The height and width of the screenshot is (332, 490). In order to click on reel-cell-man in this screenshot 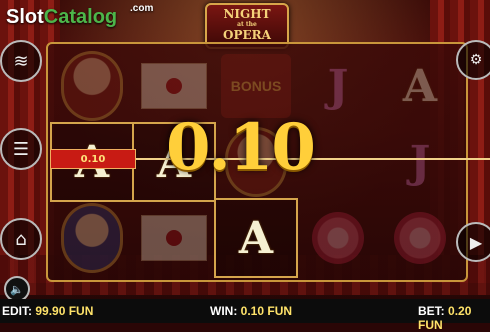, I will do `click(92, 238)`.